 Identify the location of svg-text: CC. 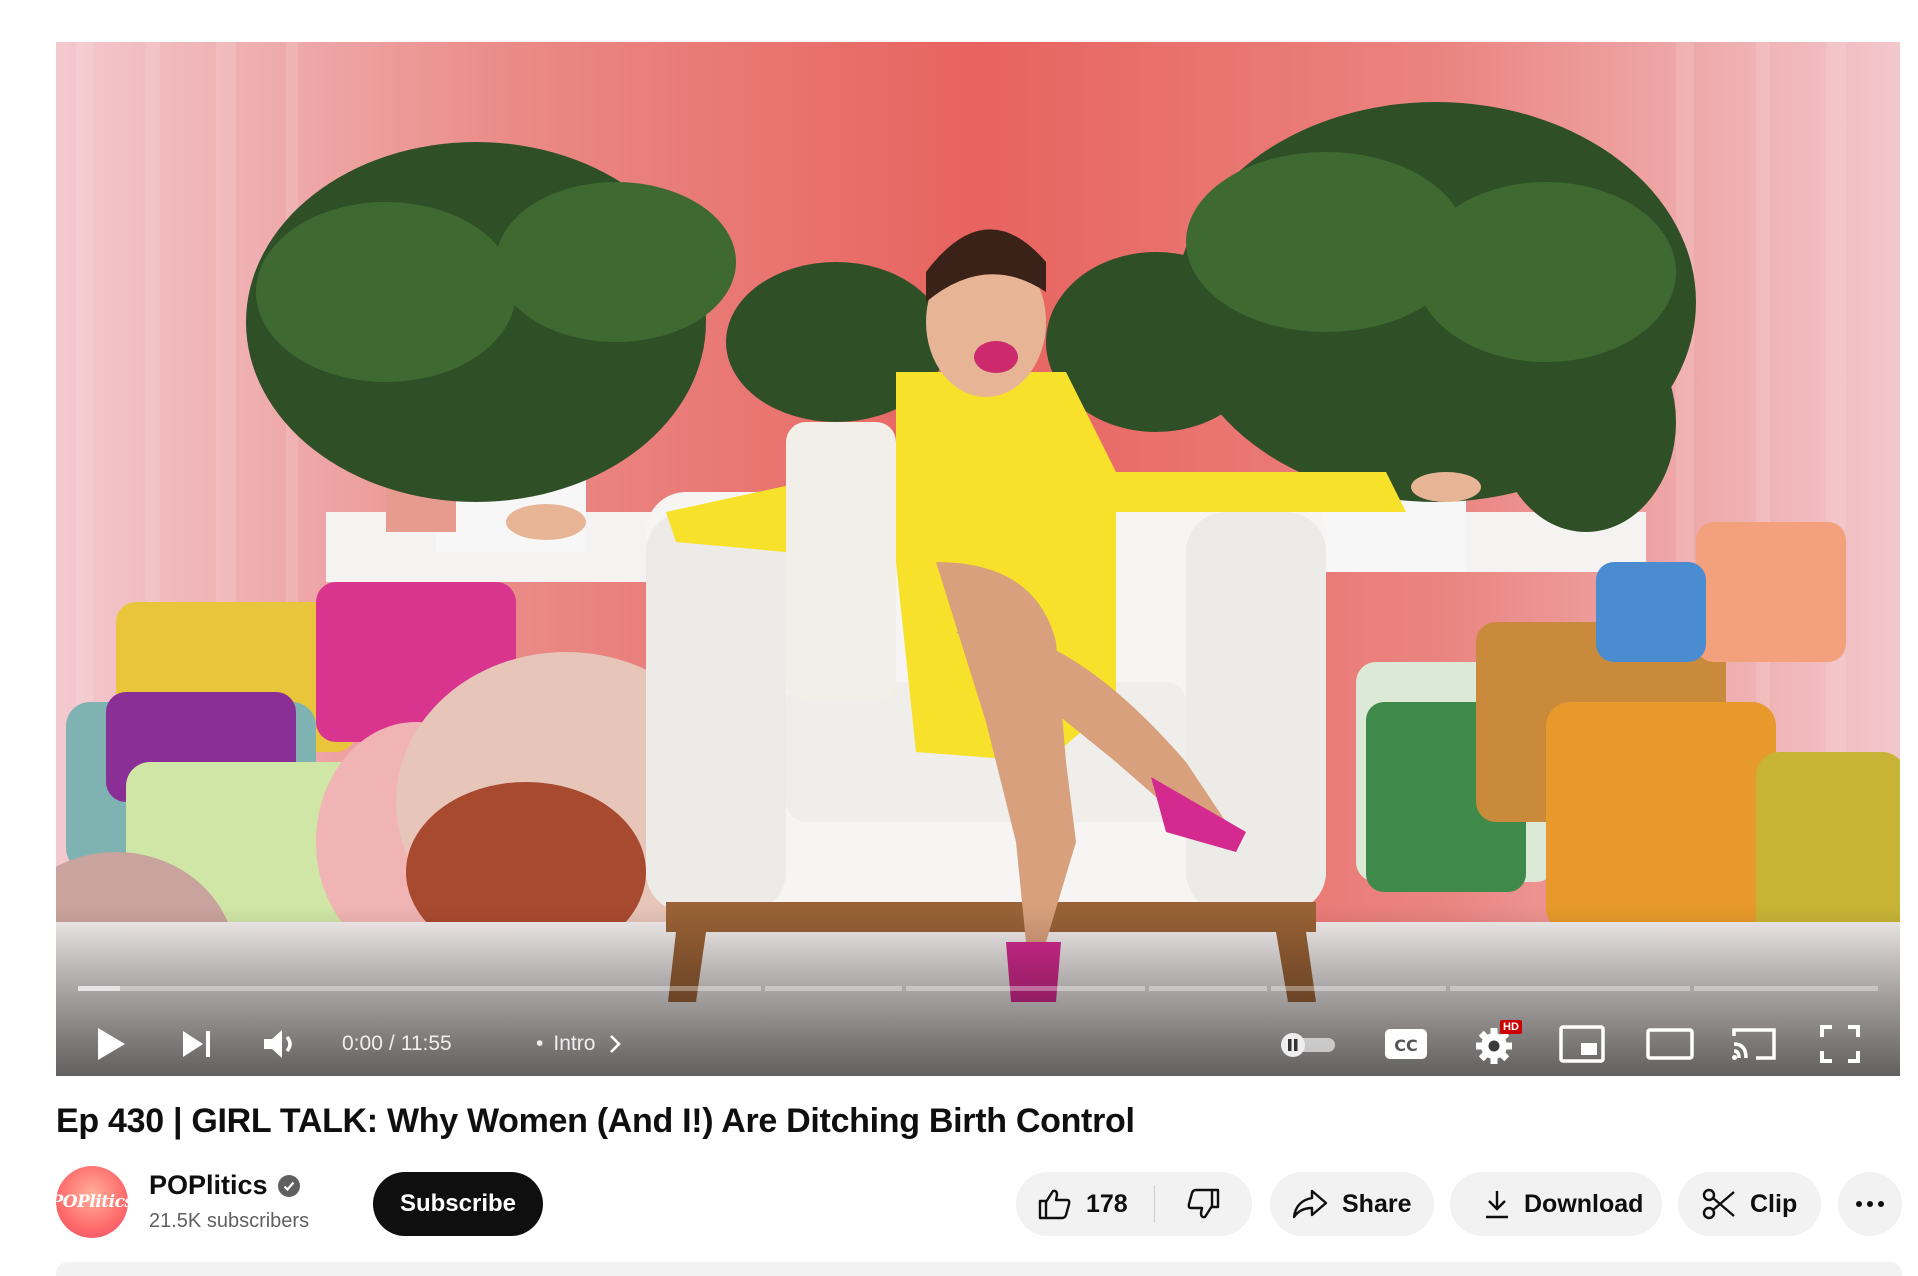
(1405, 1045).